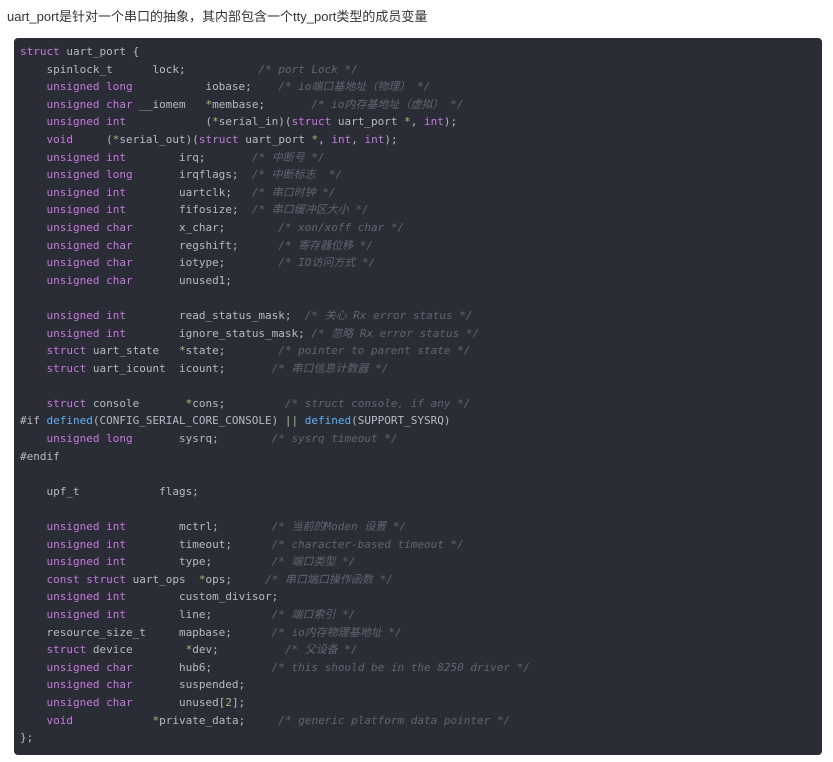 This screenshot has height=762, width=833. What do you see at coordinates (419, 650) in the screenshot?
I see `code-line: struct device *dev; /* 父设备 */` at bounding box center [419, 650].